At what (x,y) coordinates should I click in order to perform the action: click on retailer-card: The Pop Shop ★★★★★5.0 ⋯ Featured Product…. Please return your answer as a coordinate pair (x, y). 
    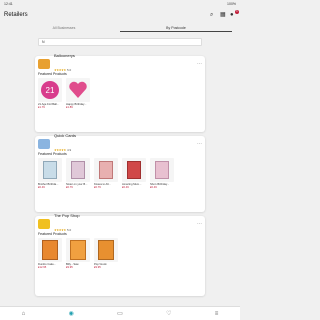
    Looking at the image, I should click on (120, 254).